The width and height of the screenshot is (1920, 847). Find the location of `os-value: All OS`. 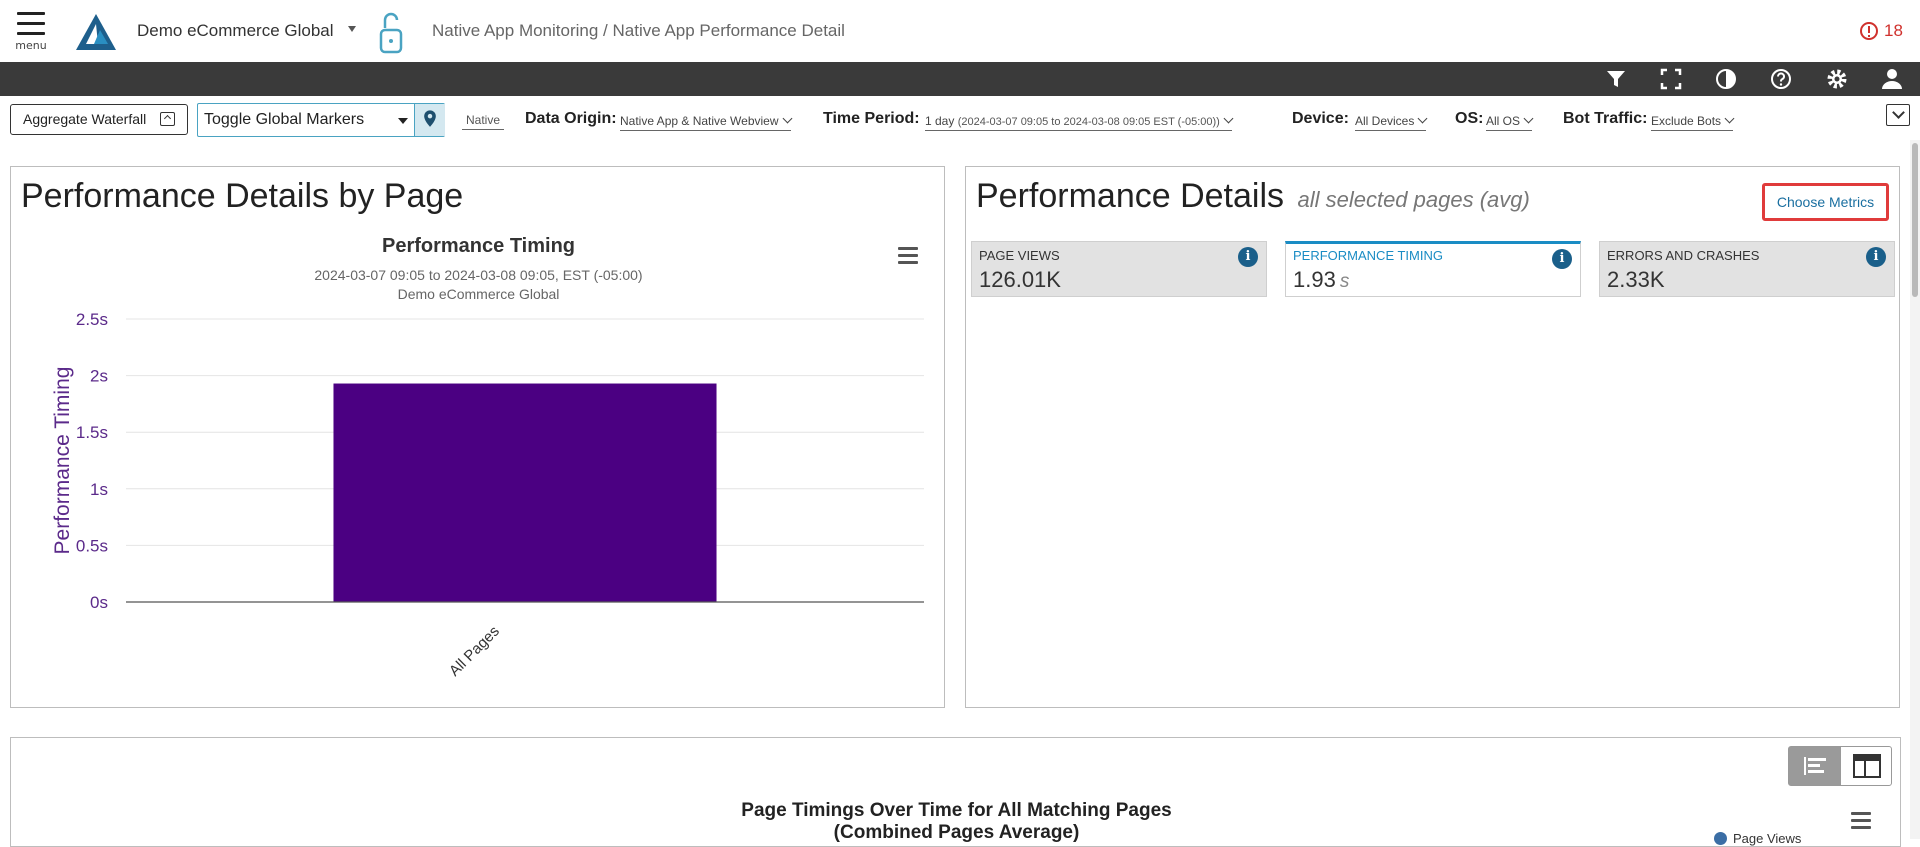

os-value: All OS is located at coordinates (1503, 121).